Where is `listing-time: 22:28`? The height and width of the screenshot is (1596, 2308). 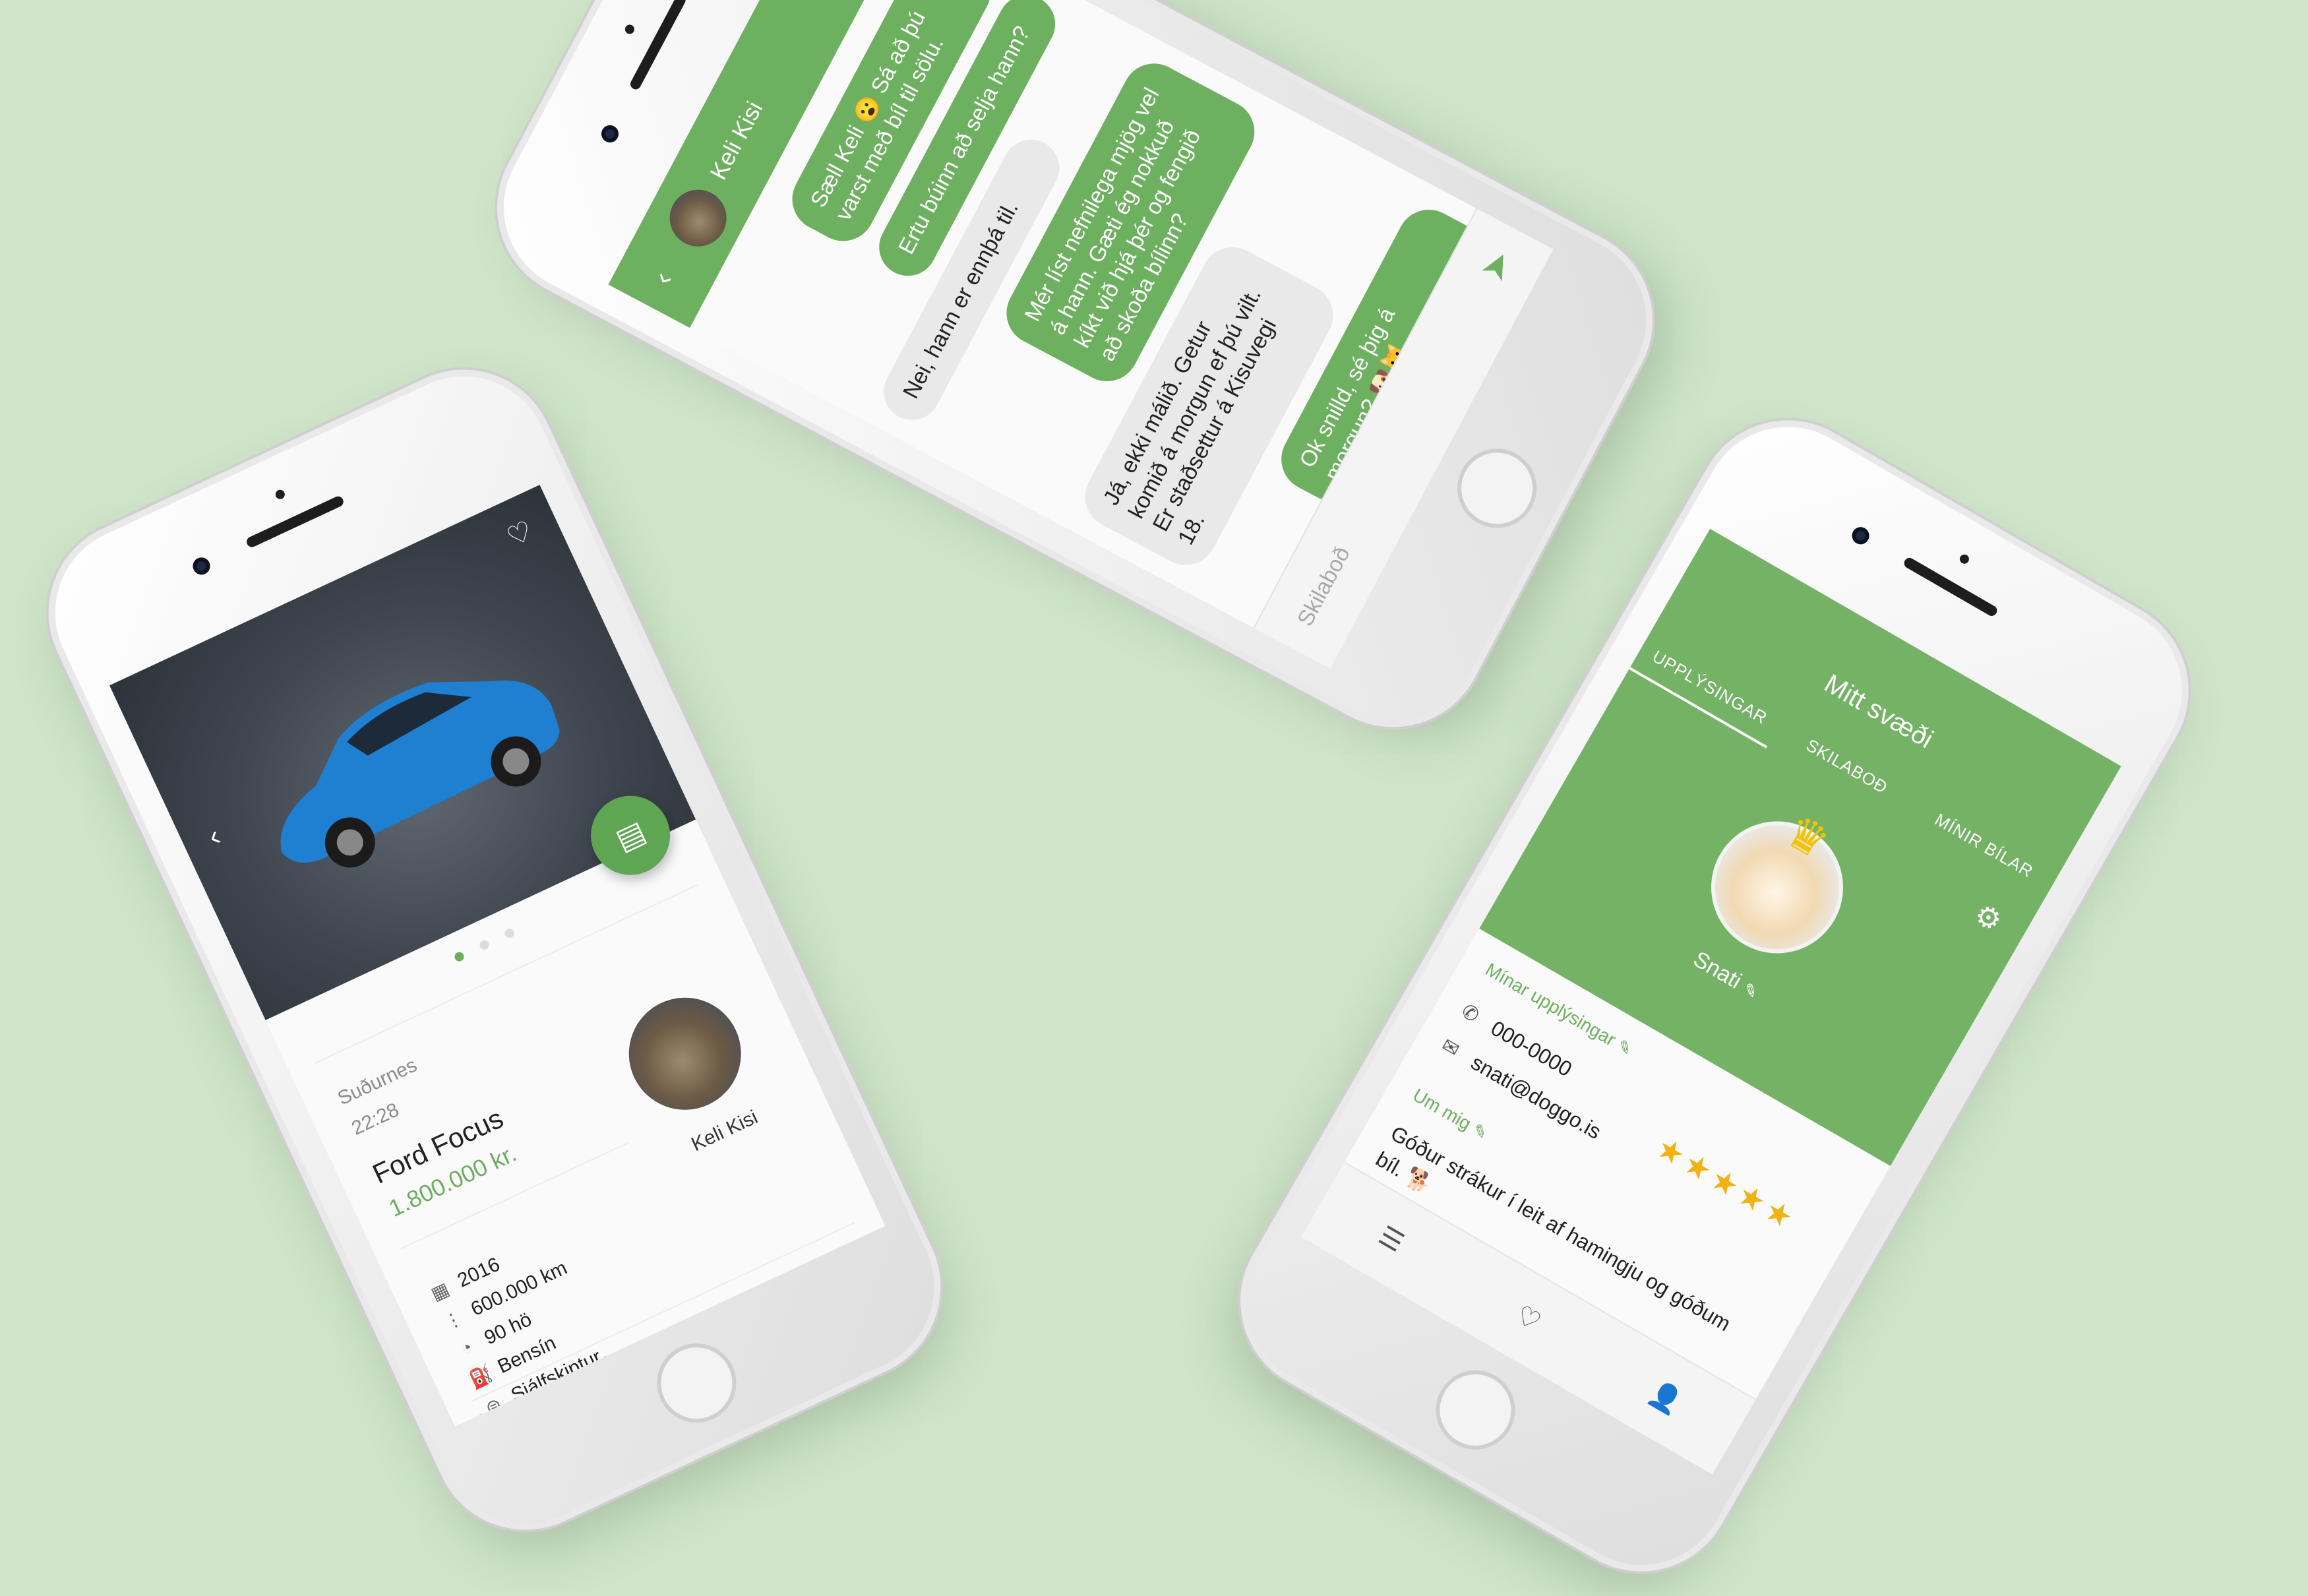
listing-time: 22:28 is located at coordinates (376, 1119).